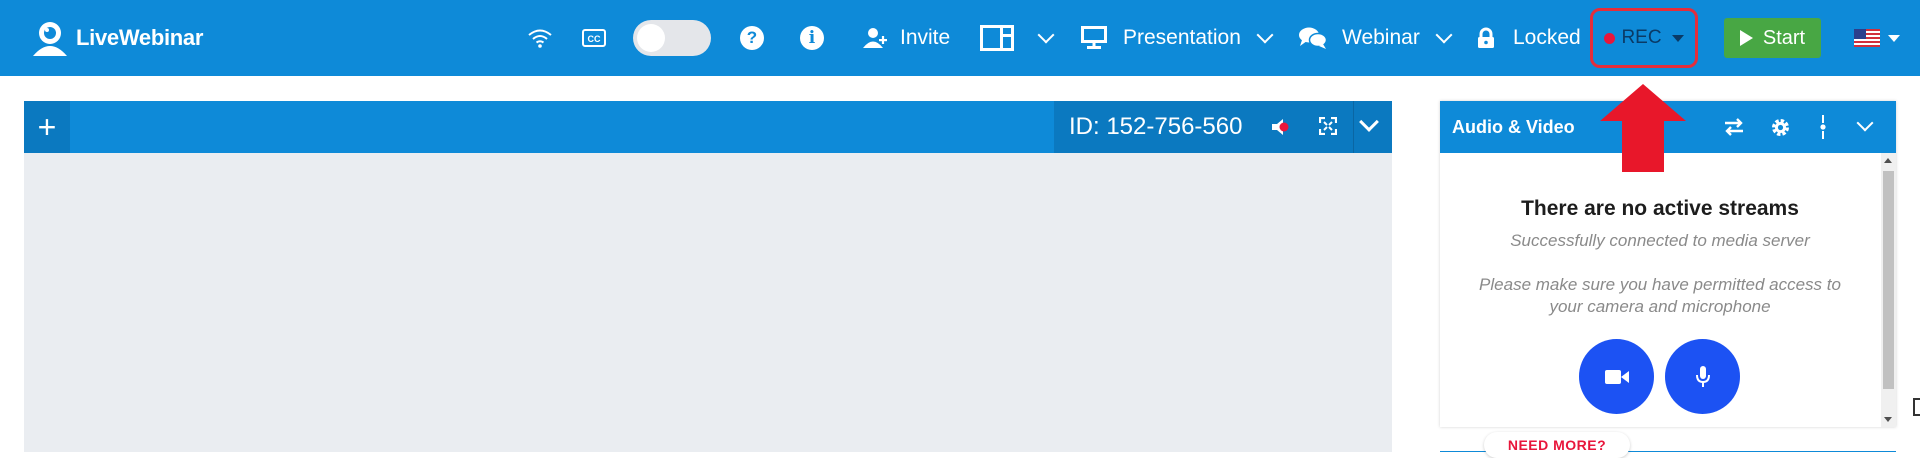 The image size is (1920, 458). Describe the element at coordinates (1557, 445) in the screenshot. I see `need-more-button: NEED MORE?` at that location.